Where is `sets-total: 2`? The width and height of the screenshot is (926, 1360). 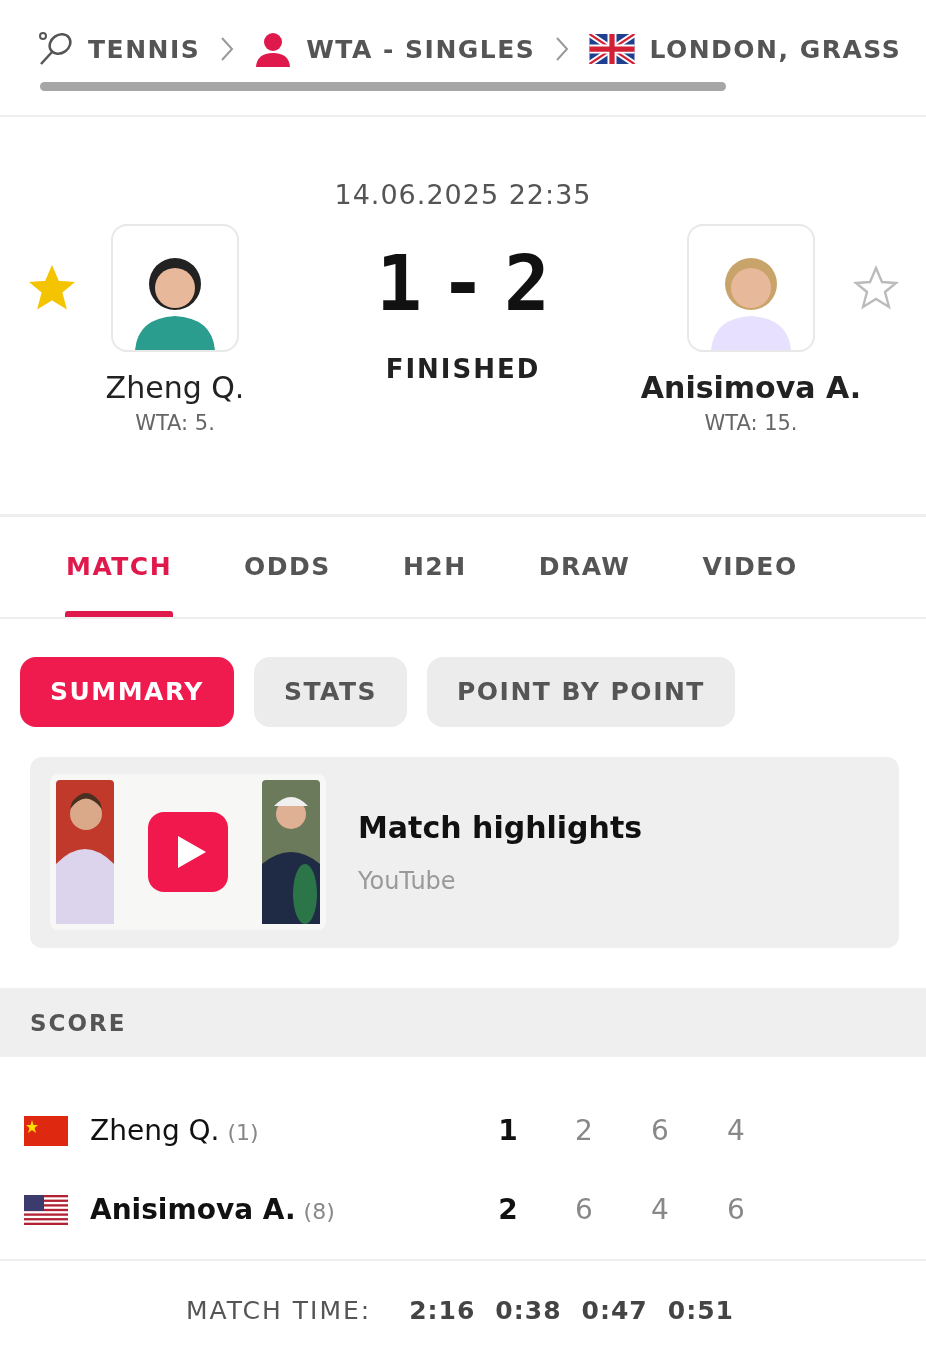
sets-total: 2 is located at coordinates (508, 1210).